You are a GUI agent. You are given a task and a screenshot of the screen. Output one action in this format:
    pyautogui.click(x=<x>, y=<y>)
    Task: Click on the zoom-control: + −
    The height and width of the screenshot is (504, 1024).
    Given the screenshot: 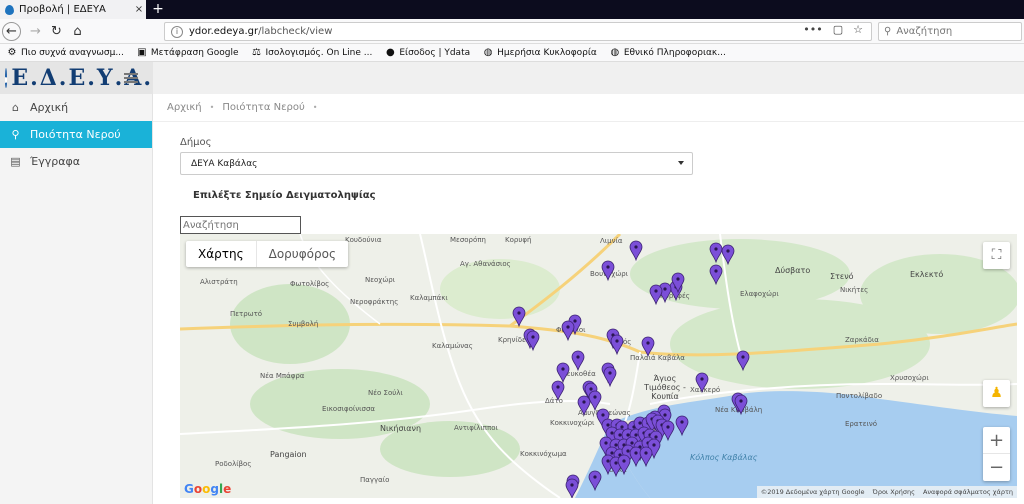 What is the action you would take?
    pyautogui.click(x=996, y=454)
    